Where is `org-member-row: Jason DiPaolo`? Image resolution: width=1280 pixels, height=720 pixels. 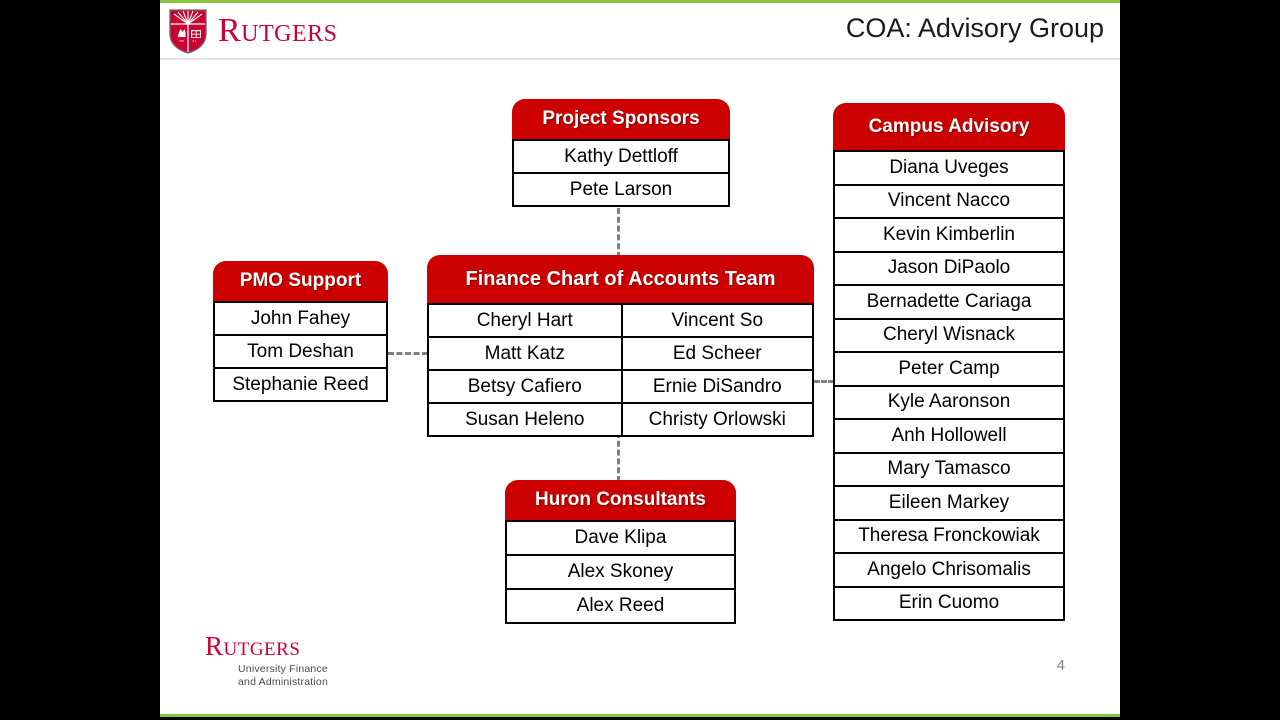
org-member-row: Jason DiPaolo is located at coordinates (949, 267).